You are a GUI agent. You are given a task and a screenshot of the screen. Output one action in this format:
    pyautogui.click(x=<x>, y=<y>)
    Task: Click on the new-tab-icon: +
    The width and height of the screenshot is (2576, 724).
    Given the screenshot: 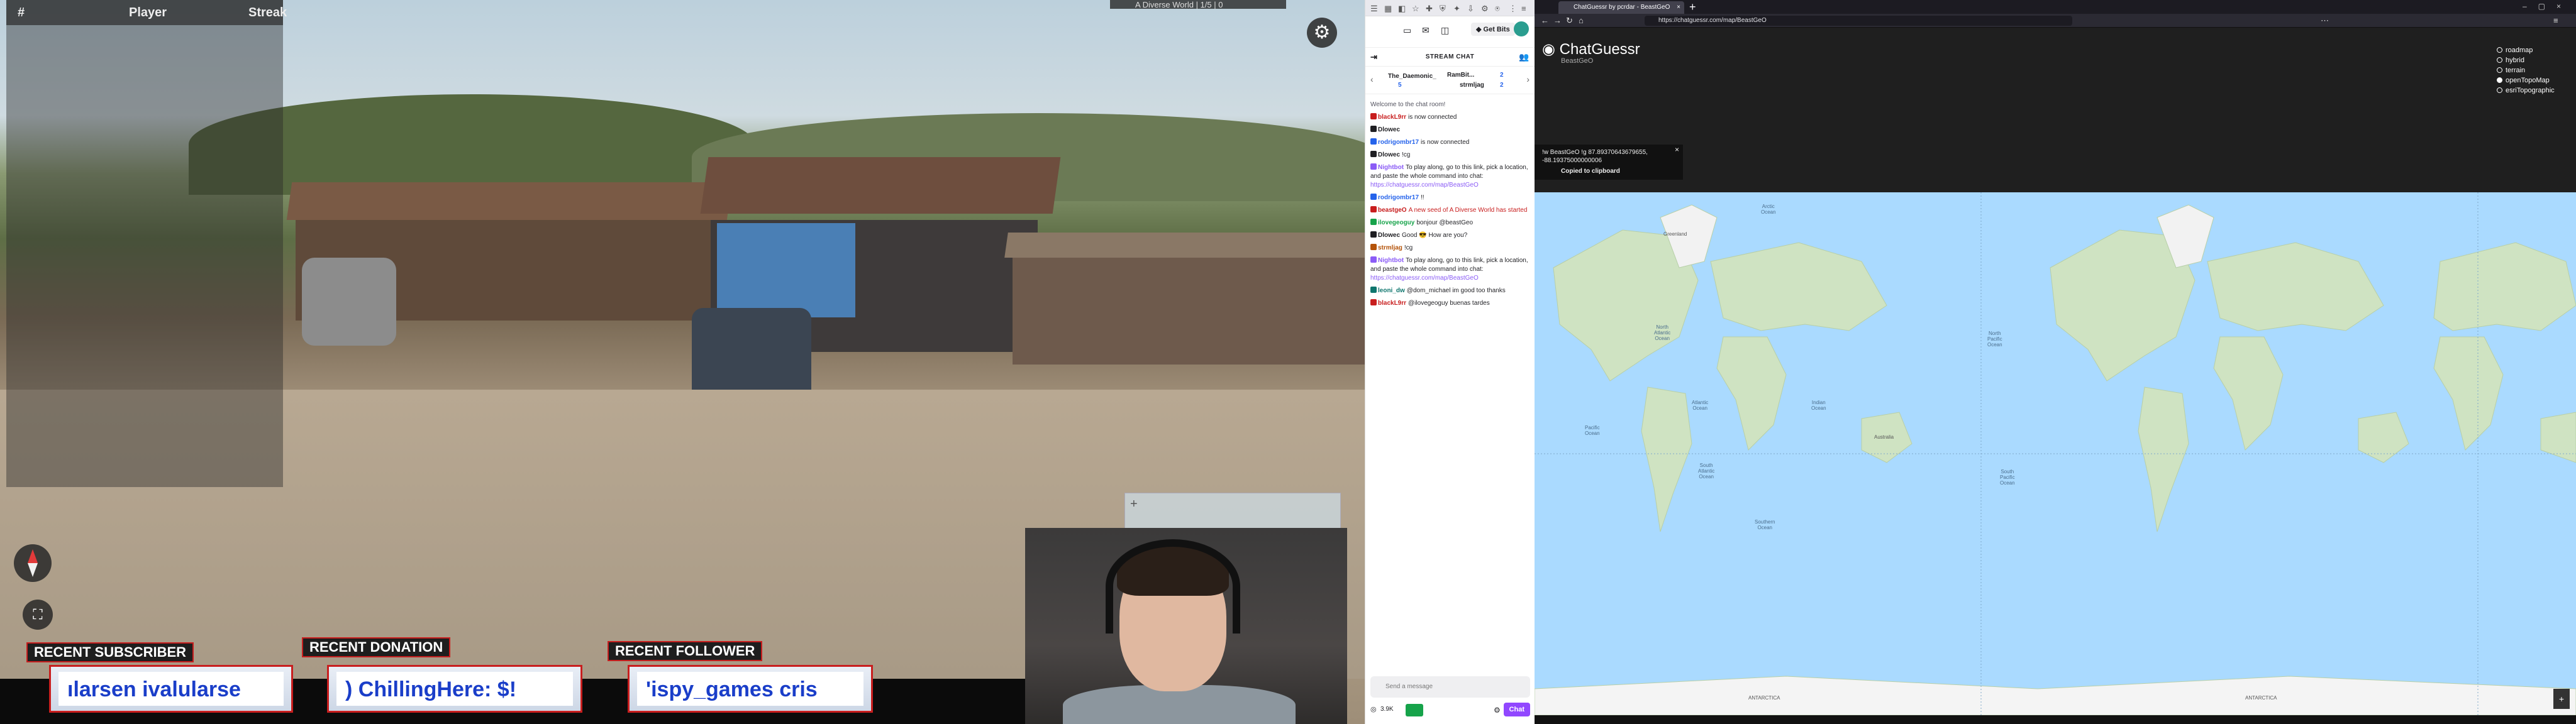 What is the action you would take?
    pyautogui.click(x=1692, y=7)
    